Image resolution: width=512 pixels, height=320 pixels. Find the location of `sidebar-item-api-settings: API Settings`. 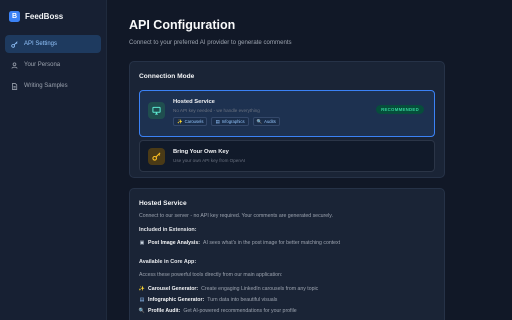

sidebar-item-api-settings: API Settings is located at coordinates (53, 44).